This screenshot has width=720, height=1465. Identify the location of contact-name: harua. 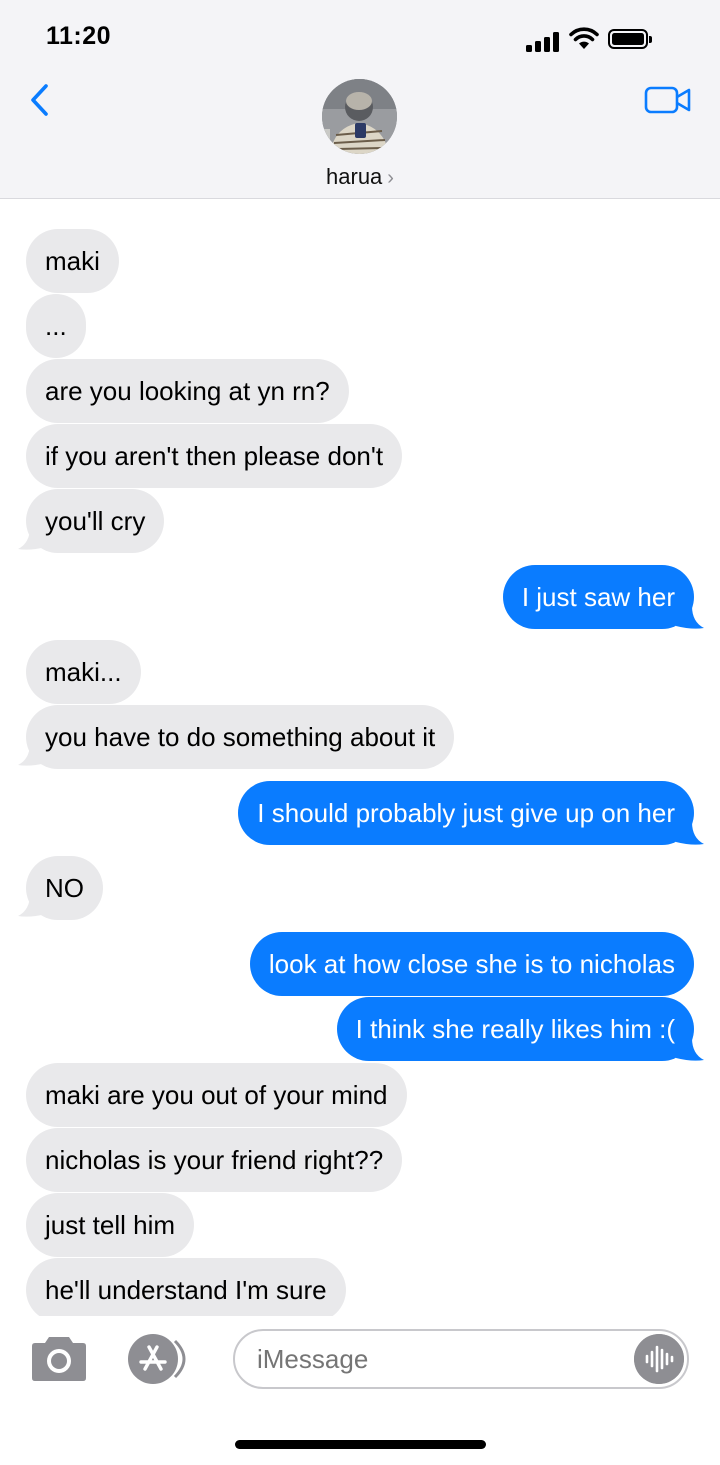
(354, 176).